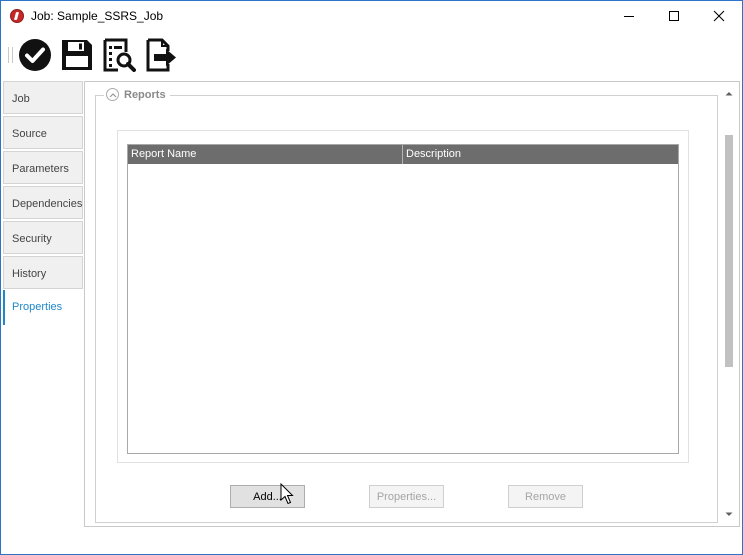 The image size is (743, 555). I want to click on reports-group-header: Reports, so click(137, 94).